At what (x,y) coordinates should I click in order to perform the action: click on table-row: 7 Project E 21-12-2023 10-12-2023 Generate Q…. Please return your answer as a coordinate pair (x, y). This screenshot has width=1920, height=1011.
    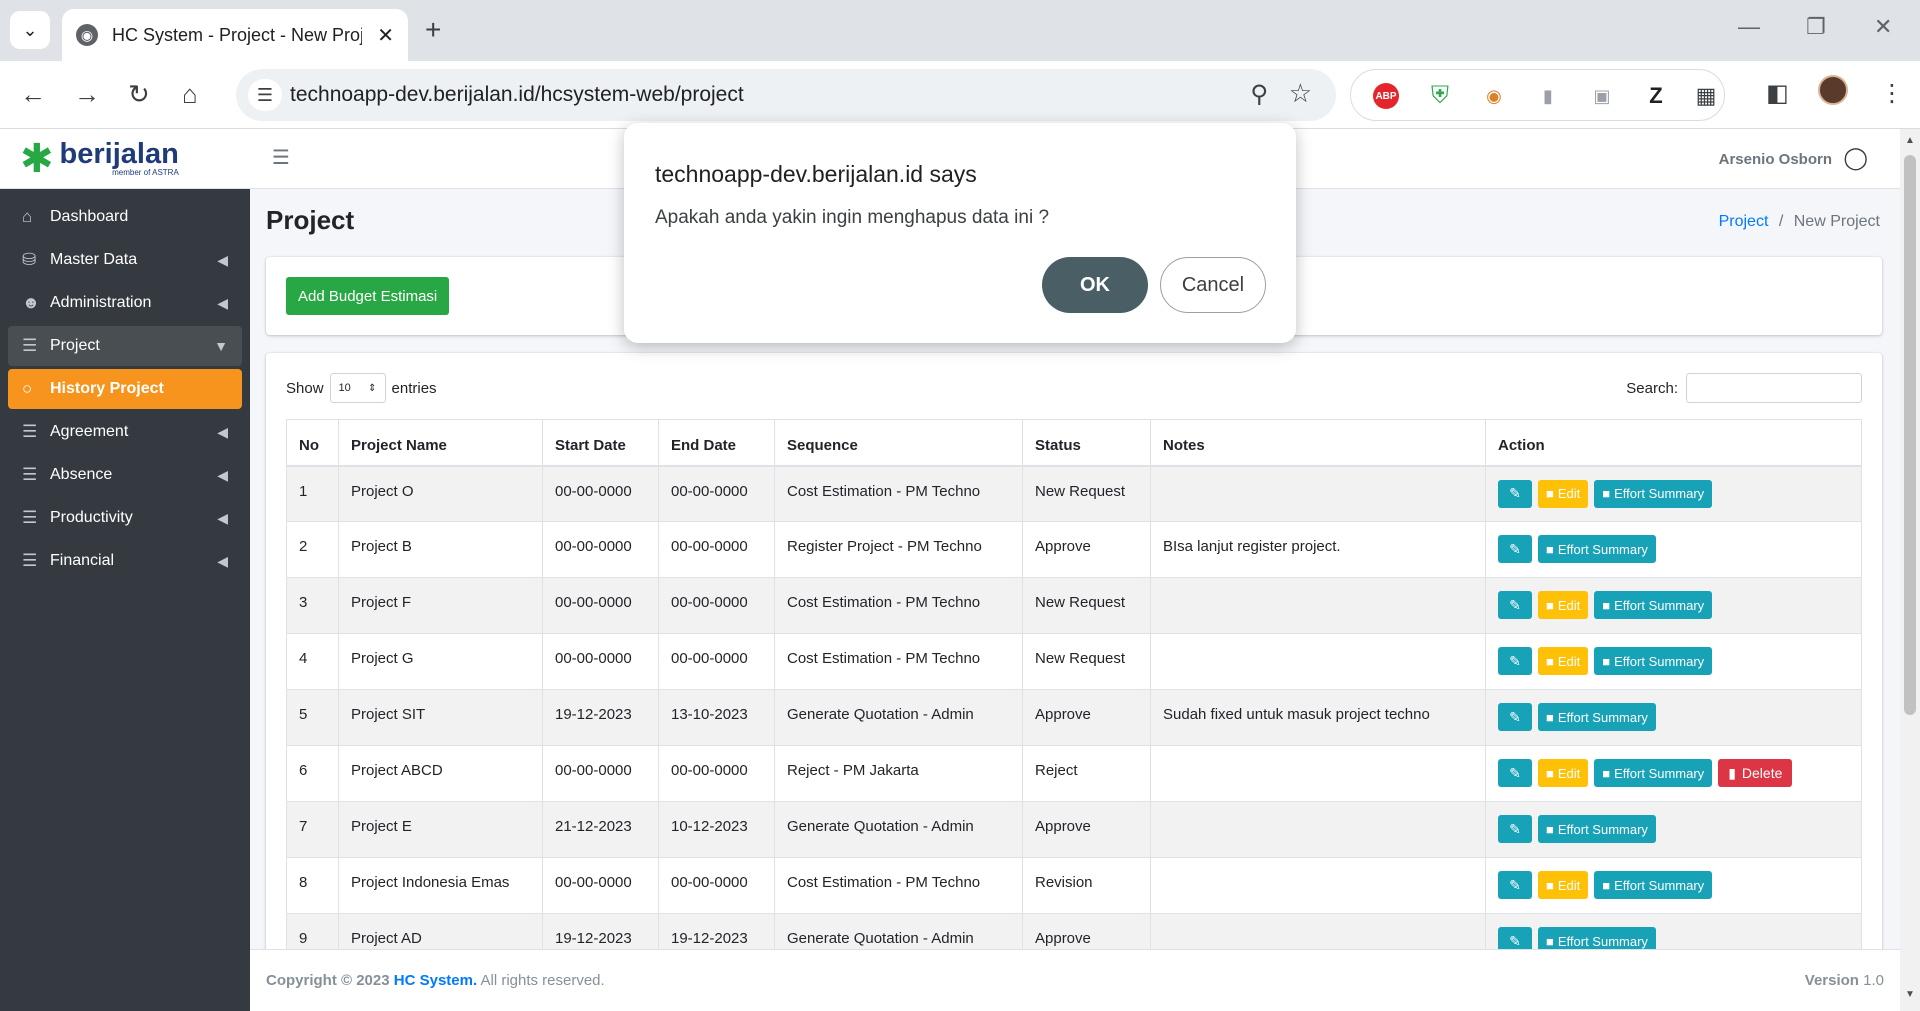
    Looking at the image, I should click on (1074, 829).